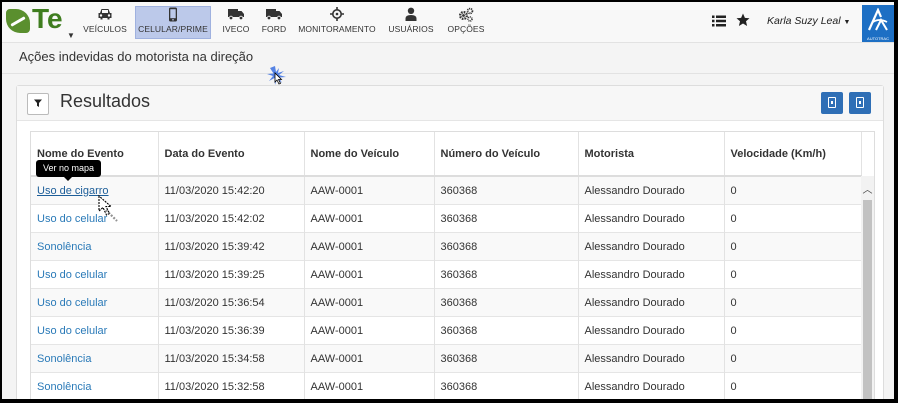 This screenshot has width=898, height=403. I want to click on mouse-cursor-icon, so click(277, 76).